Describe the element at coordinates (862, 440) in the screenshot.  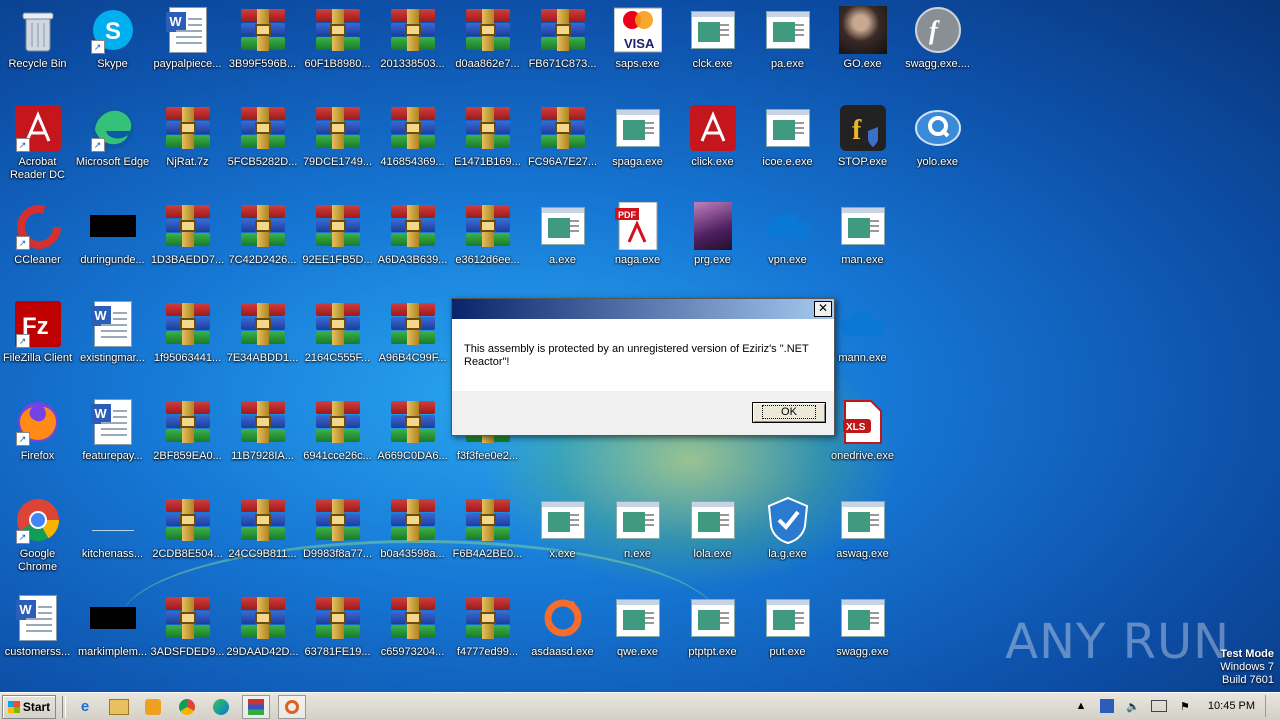
I see `desktop-icon: XLS onedrive.exe` at that location.